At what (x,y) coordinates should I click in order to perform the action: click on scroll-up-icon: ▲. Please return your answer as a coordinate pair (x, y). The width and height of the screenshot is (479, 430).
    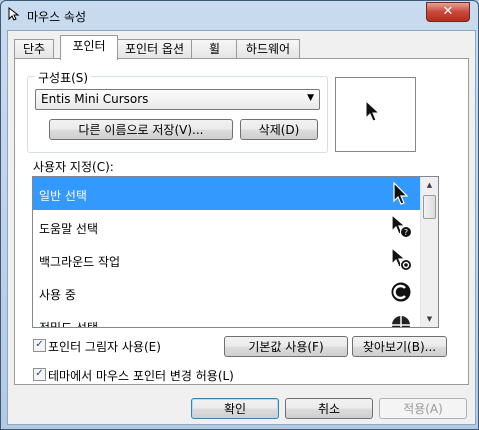
    Looking at the image, I should click on (429, 185).